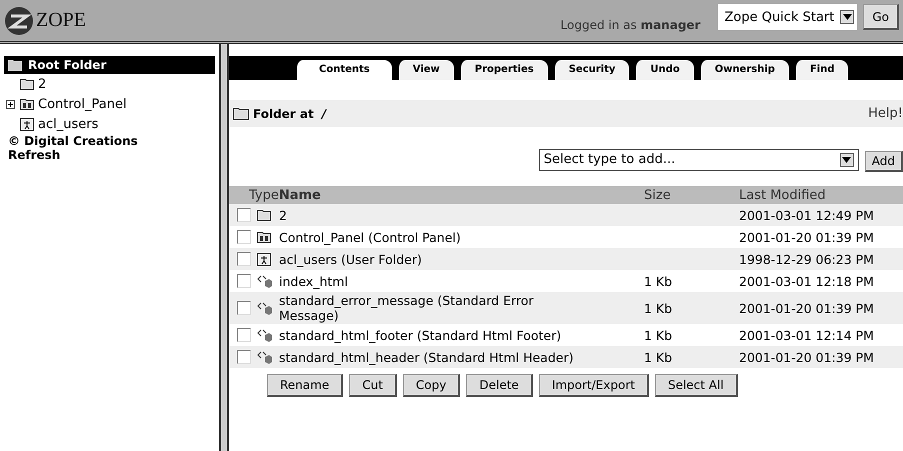 This screenshot has height=451, width=903. Describe the element at coordinates (305, 385) in the screenshot. I see `action-button: Rename` at that location.